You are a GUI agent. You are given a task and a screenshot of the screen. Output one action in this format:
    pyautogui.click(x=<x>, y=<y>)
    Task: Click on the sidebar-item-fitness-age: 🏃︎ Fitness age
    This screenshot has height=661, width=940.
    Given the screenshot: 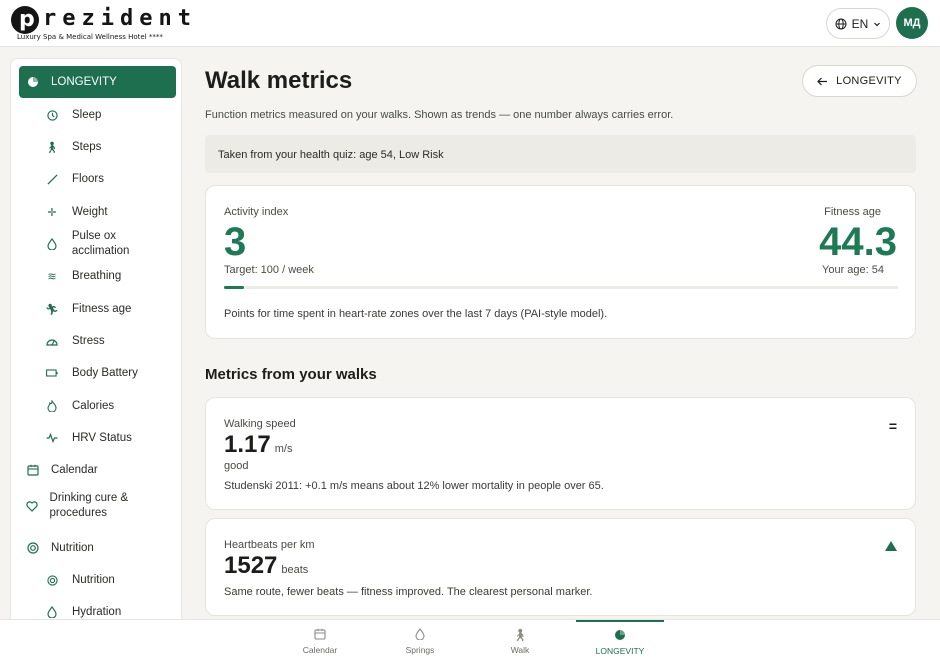 What is the action you would take?
    pyautogui.click(x=97, y=309)
    